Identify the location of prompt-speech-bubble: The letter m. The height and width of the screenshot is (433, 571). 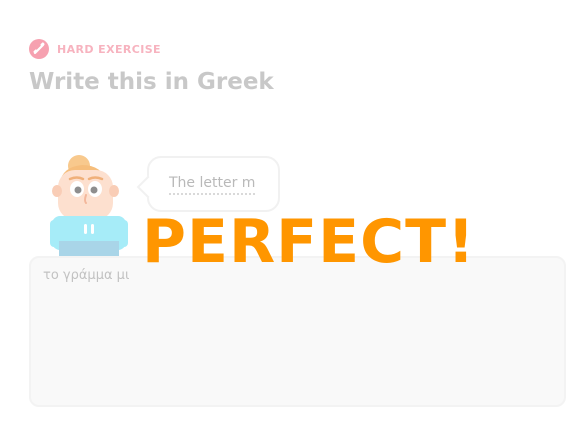
(208, 184).